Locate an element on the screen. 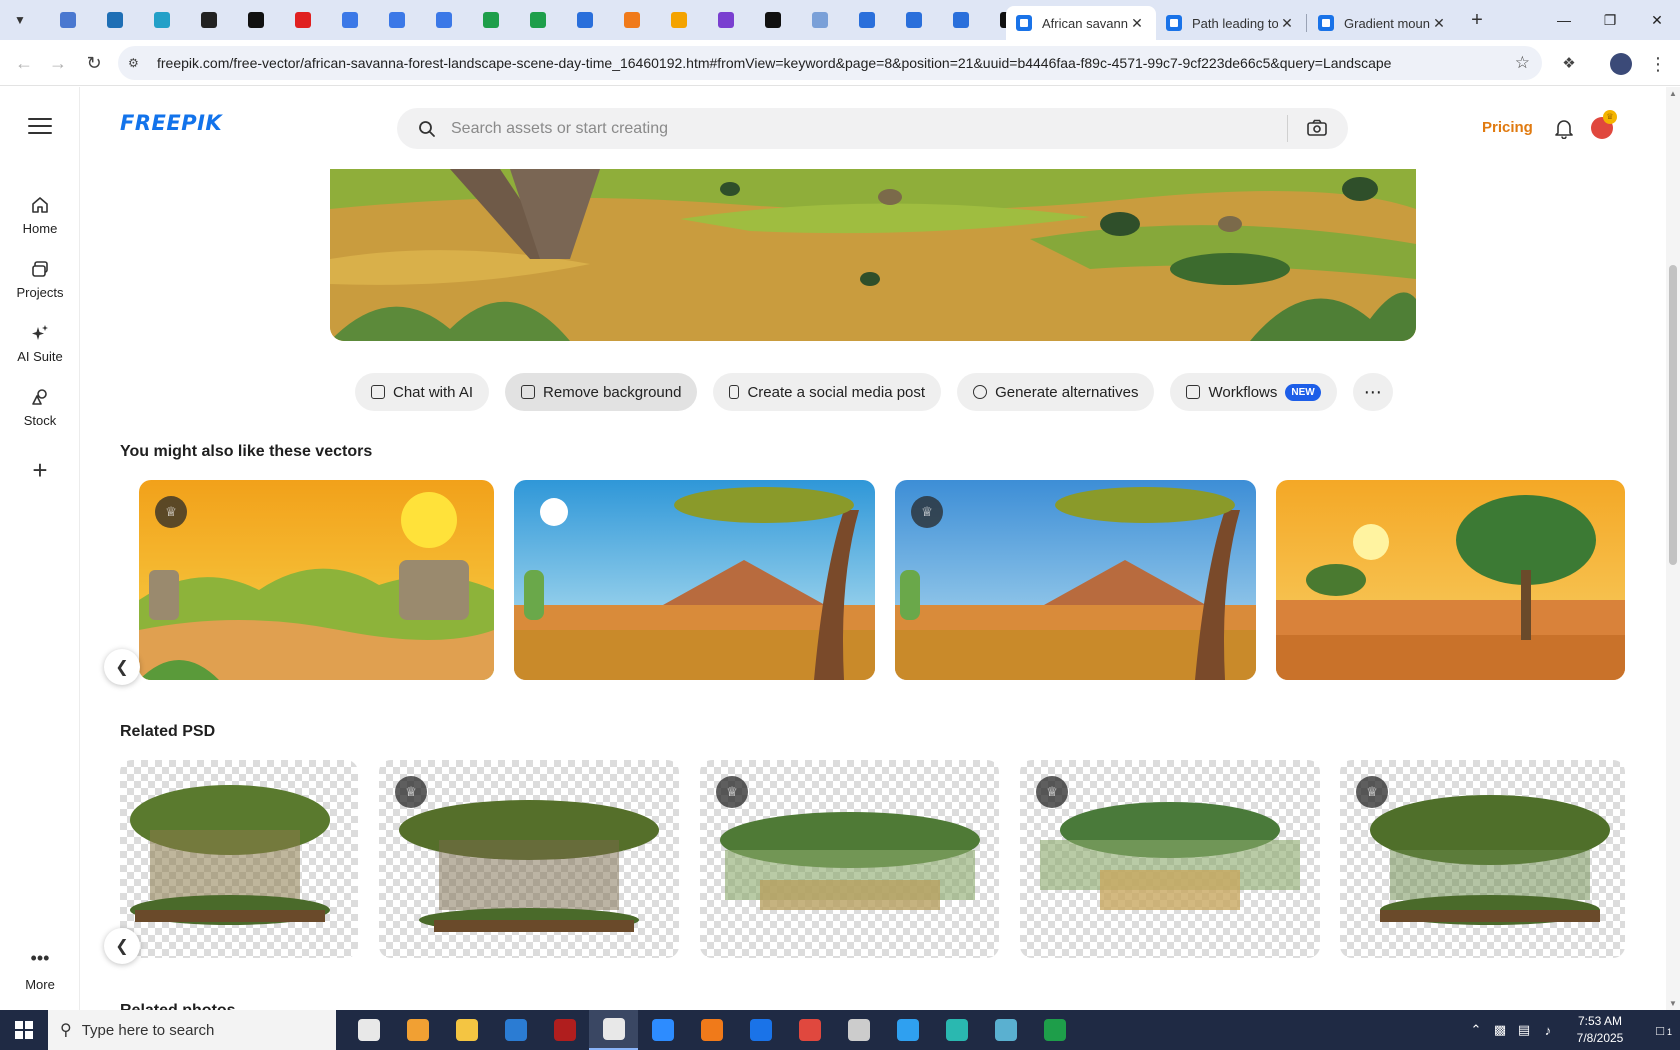 The image size is (1680, 1050). sidebar-item-ai-suite: AI Suite is located at coordinates (40, 343).